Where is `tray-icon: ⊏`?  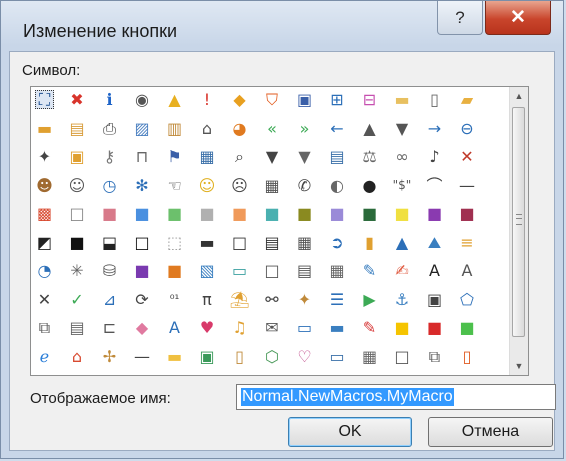 tray-icon: ⊏ is located at coordinates (109, 327).